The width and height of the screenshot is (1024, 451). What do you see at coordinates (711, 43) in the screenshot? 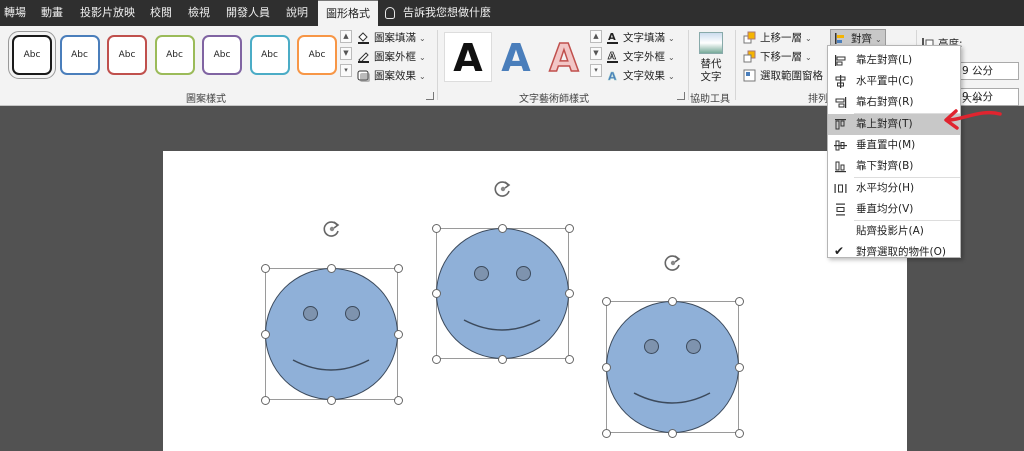
I see `alt-text-icon` at bounding box center [711, 43].